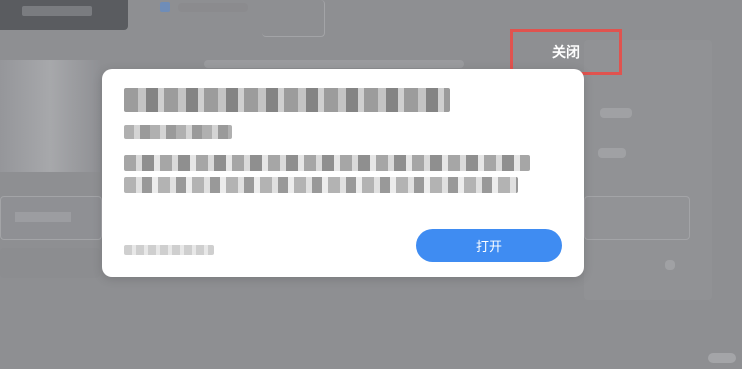  Describe the element at coordinates (489, 245) in the screenshot. I see `open-button: 打开` at that location.